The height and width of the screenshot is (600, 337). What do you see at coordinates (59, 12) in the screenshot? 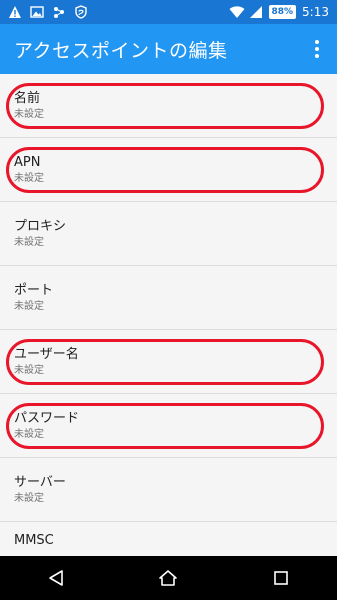
I see `network-icon` at bounding box center [59, 12].